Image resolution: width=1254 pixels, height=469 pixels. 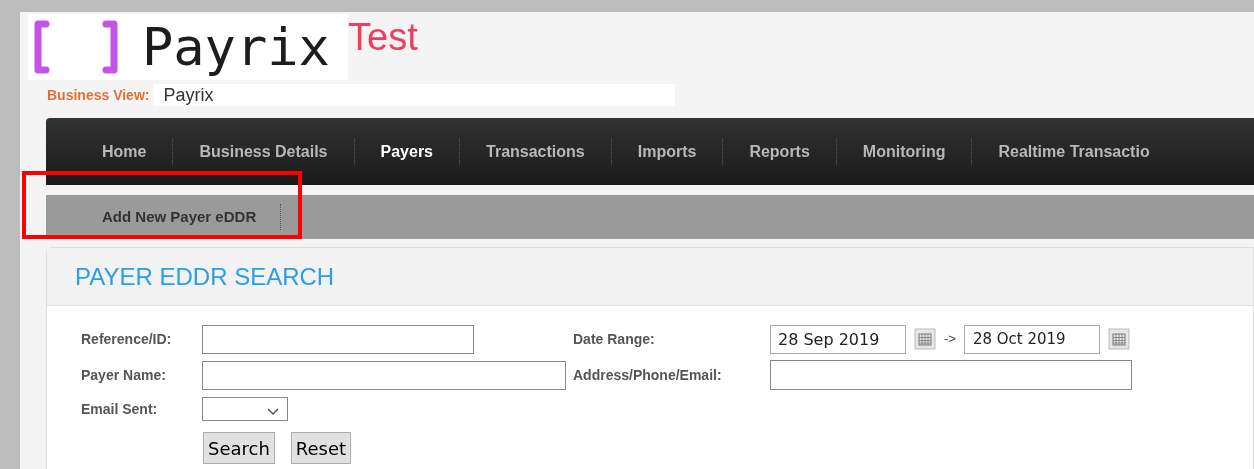 I want to click on environment-label: Test, so click(x=383, y=37).